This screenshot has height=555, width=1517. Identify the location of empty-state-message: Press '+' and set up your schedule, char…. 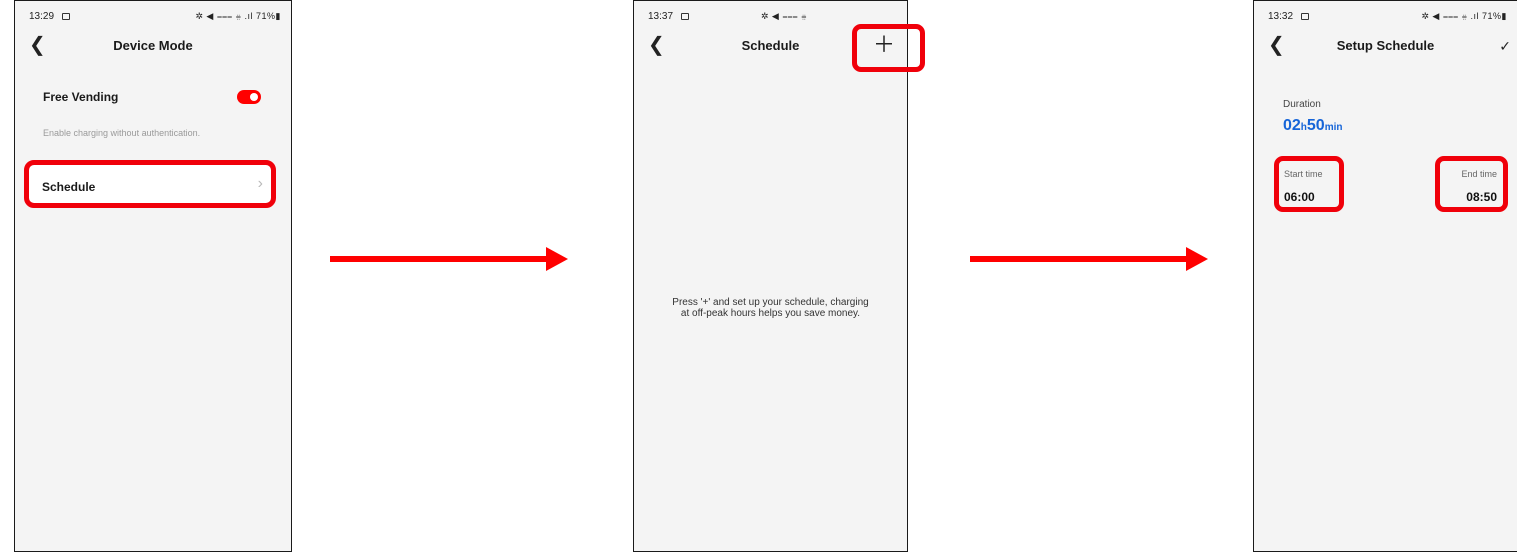
(770, 308).